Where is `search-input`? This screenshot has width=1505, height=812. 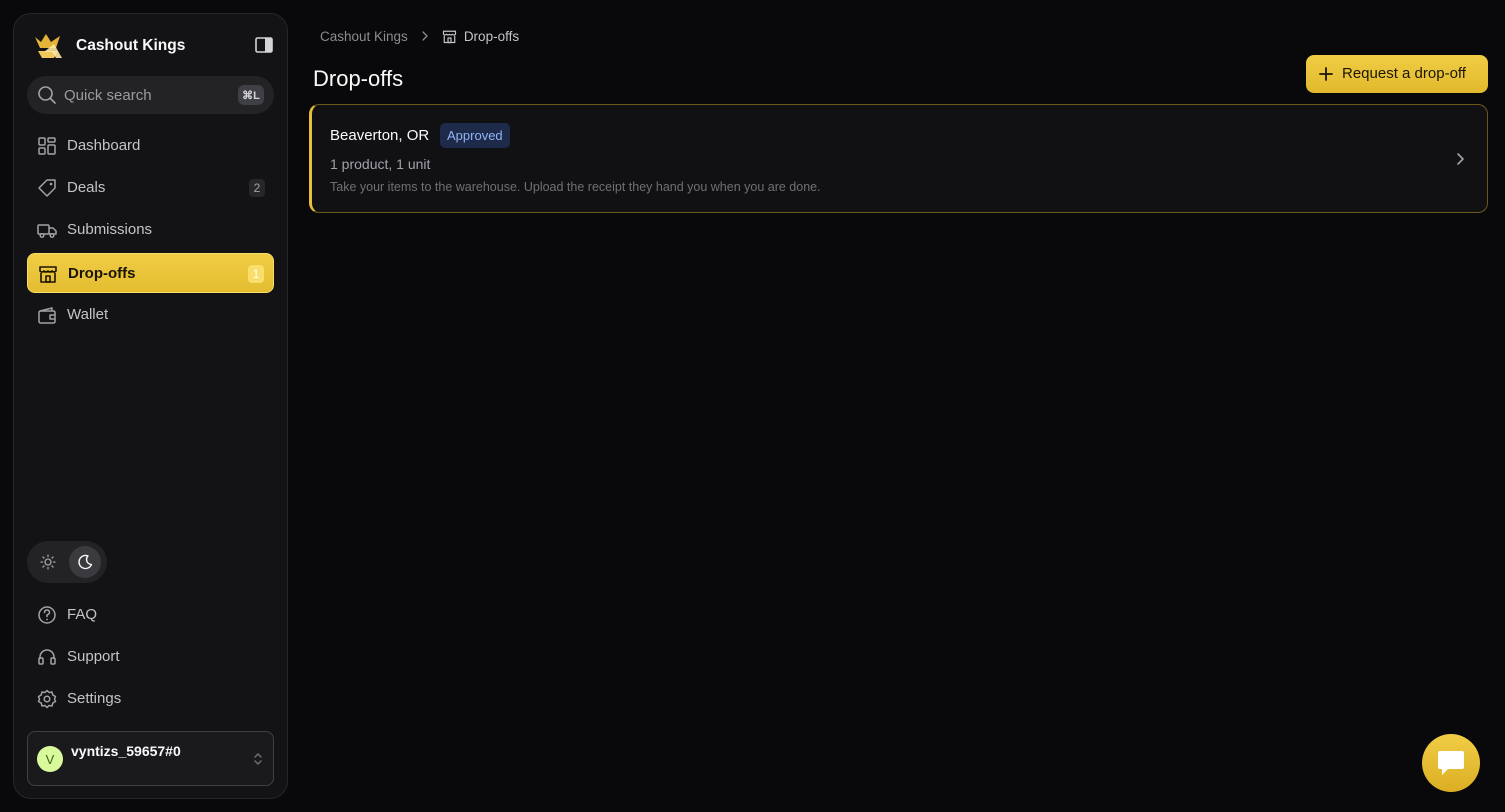 search-input is located at coordinates (144, 95).